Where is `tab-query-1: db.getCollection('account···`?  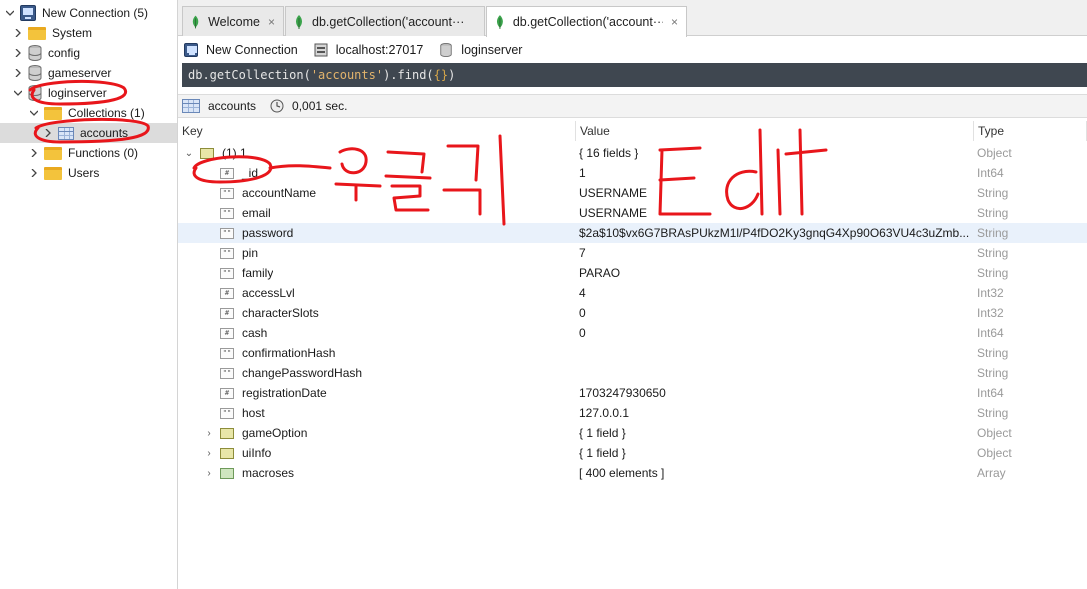 tab-query-1: db.getCollection('account··· is located at coordinates (385, 21).